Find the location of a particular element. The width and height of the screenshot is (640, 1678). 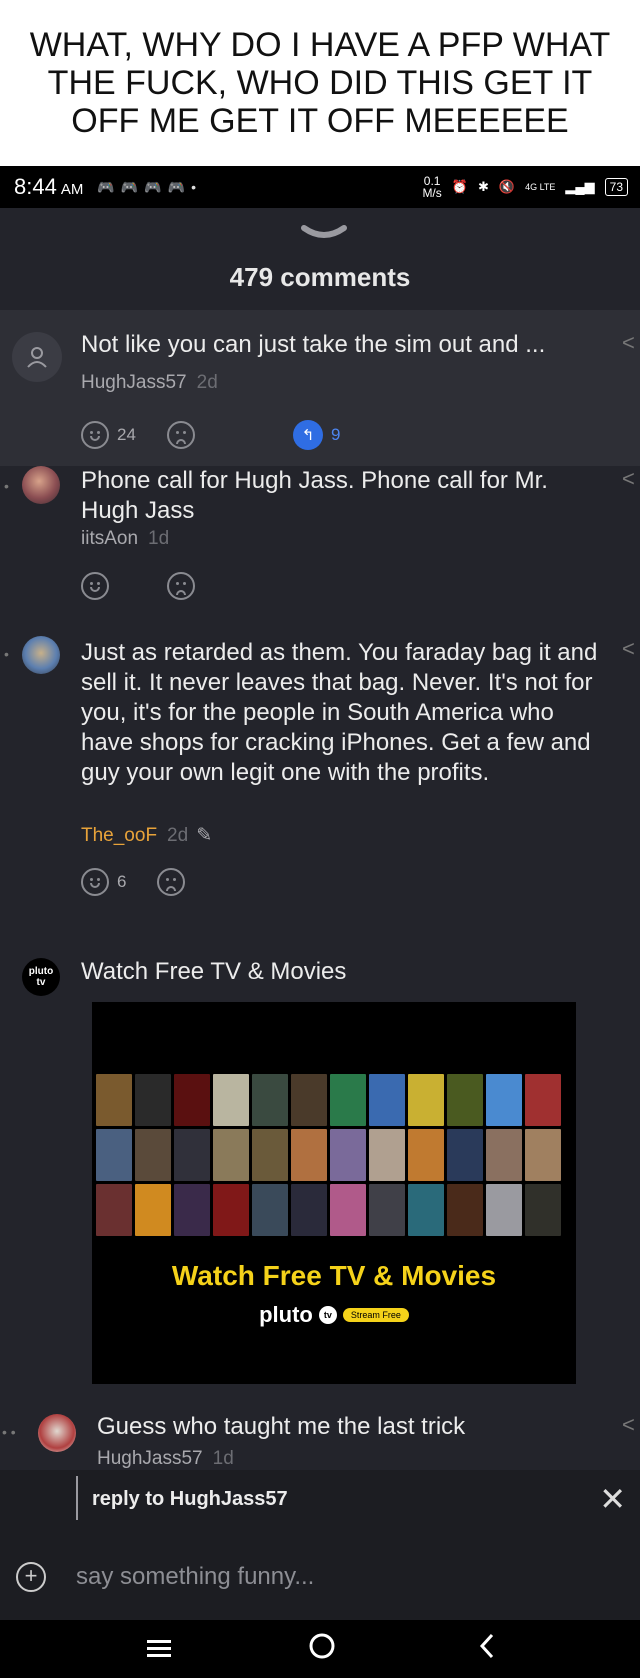

tv-badge-icon: tv is located at coordinates (327, 1315).